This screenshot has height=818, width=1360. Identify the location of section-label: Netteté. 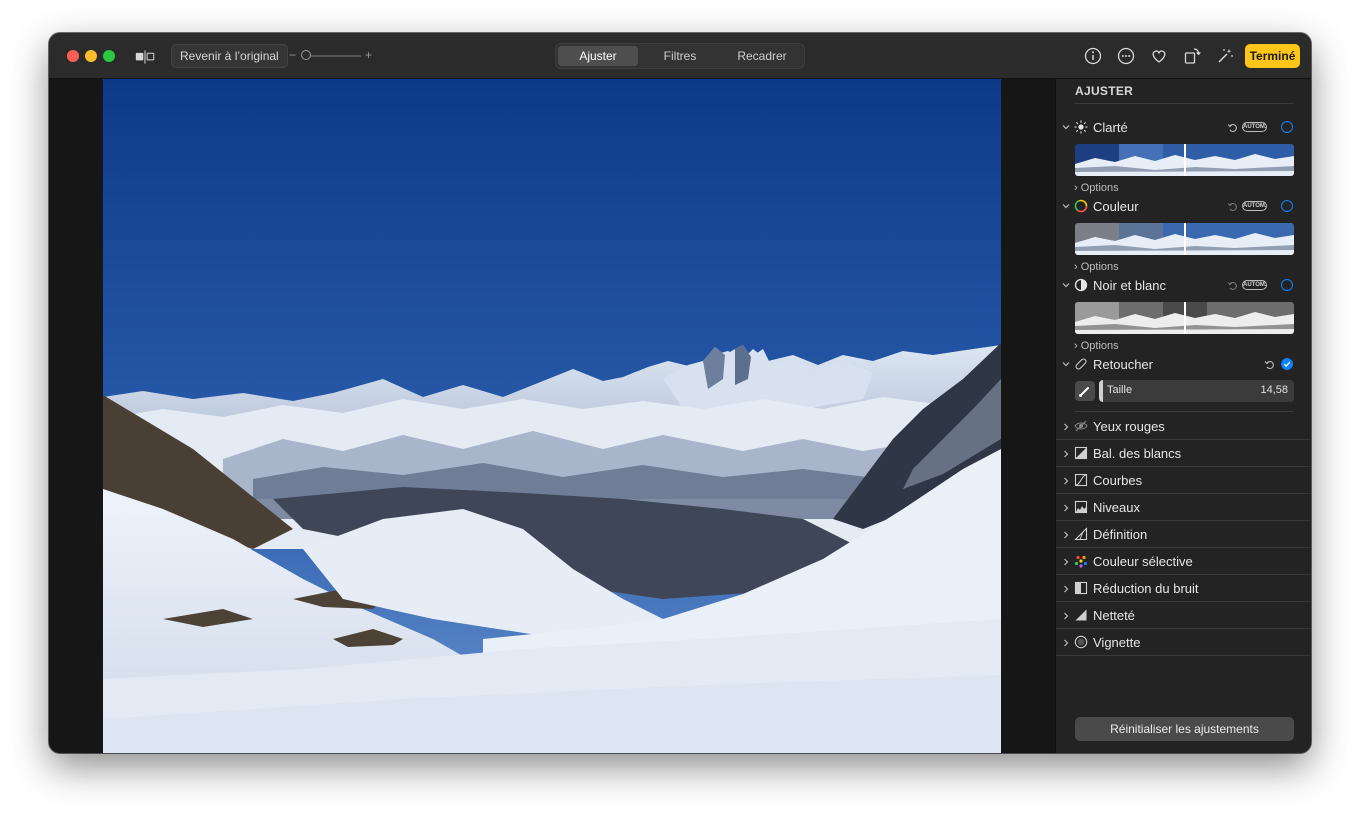
(1114, 615).